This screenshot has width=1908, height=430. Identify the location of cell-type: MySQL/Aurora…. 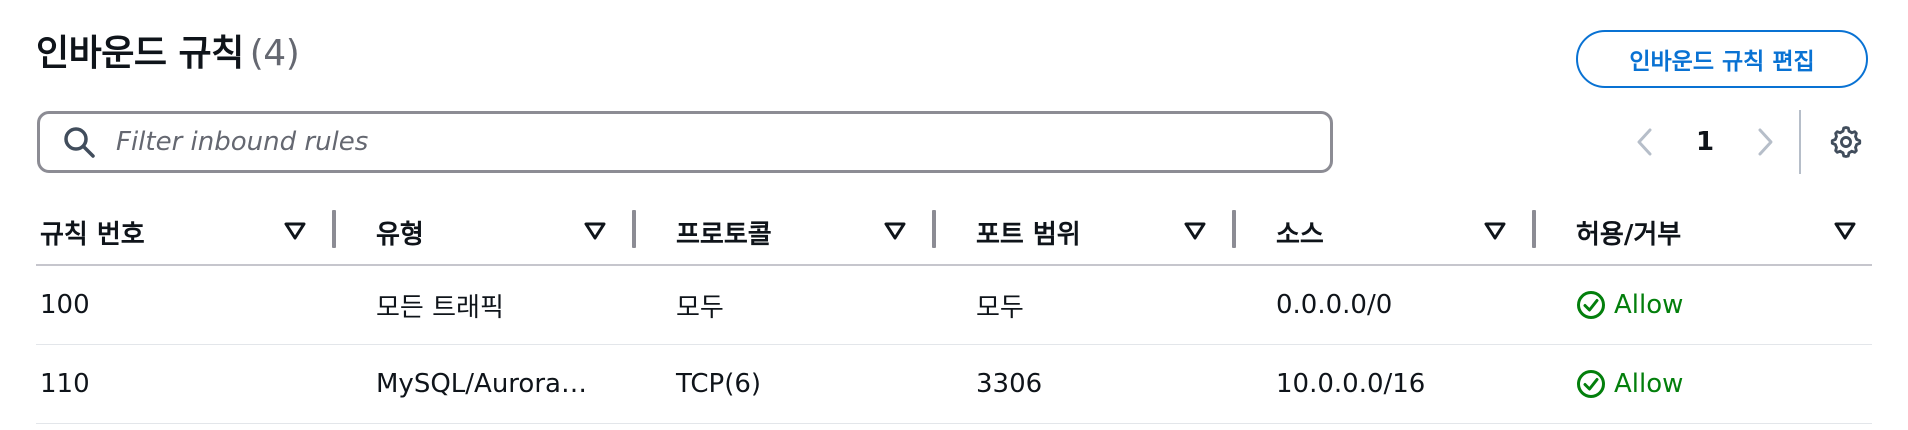
(481, 384).